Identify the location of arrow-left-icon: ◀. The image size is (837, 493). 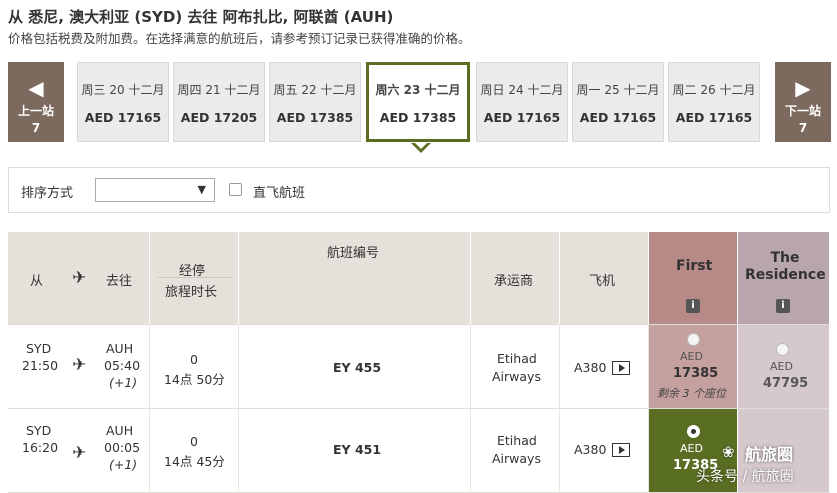
(36, 88).